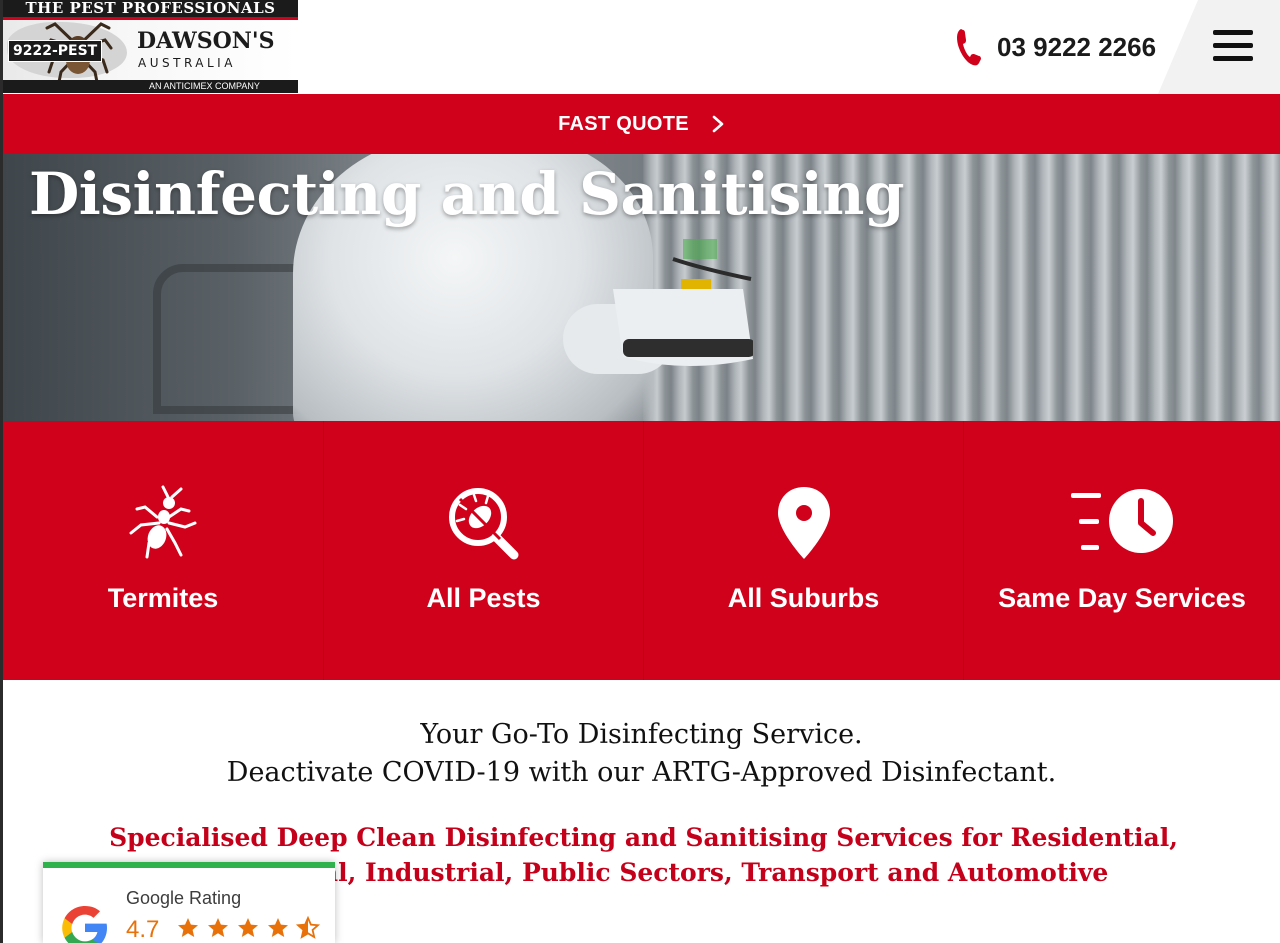 The height and width of the screenshot is (943, 1280). What do you see at coordinates (1, 471) in the screenshot?
I see `page-left-edge` at bounding box center [1, 471].